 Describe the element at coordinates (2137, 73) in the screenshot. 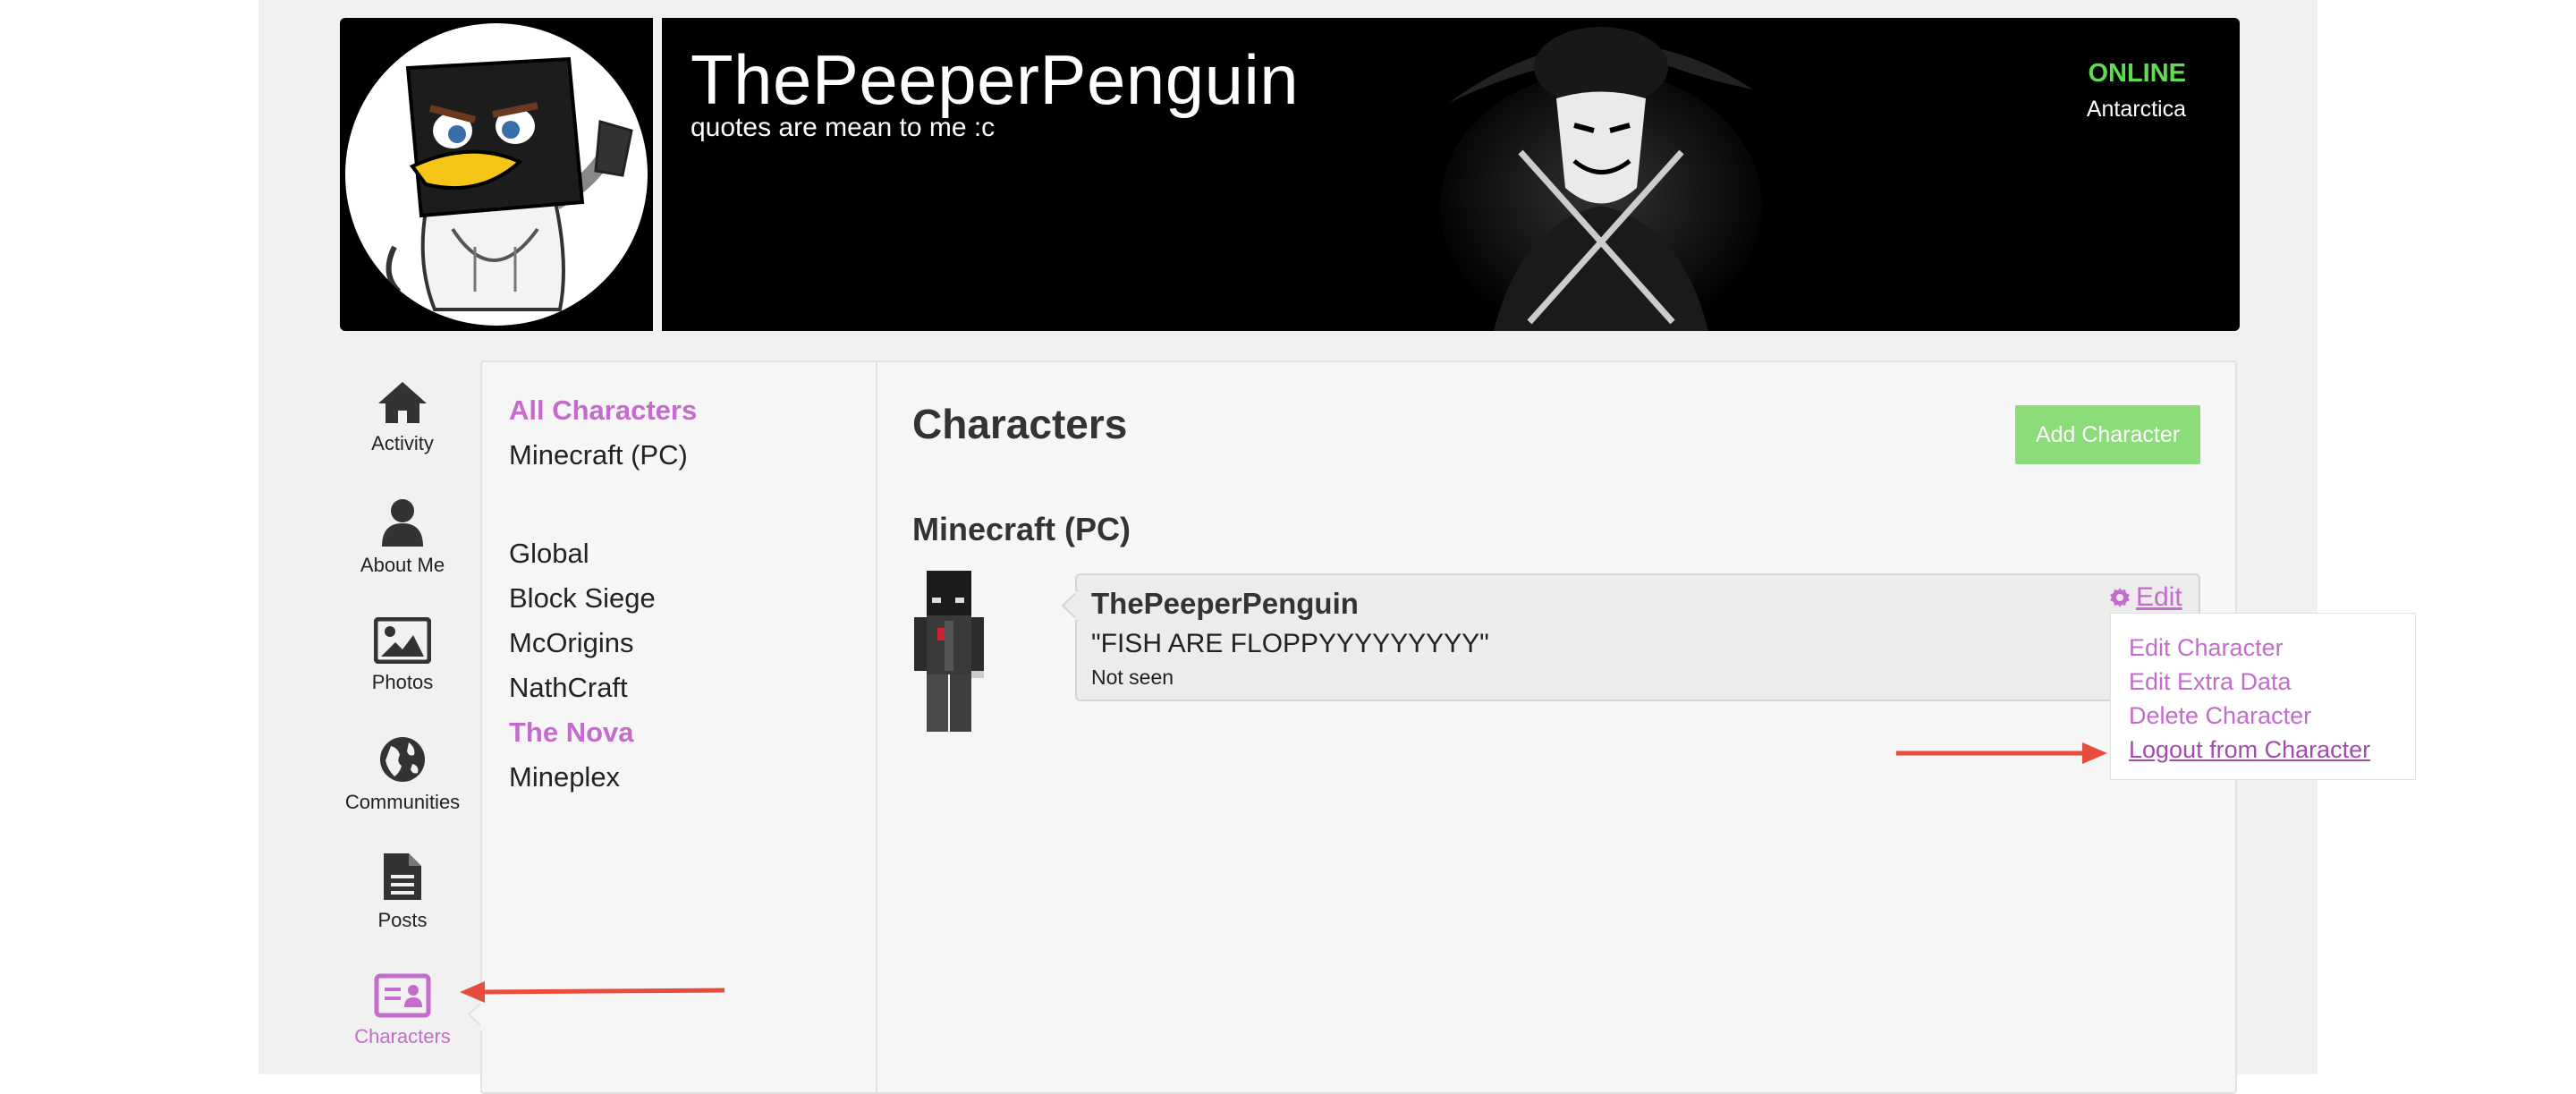

I see `online-status-badge: ONLINE` at that location.